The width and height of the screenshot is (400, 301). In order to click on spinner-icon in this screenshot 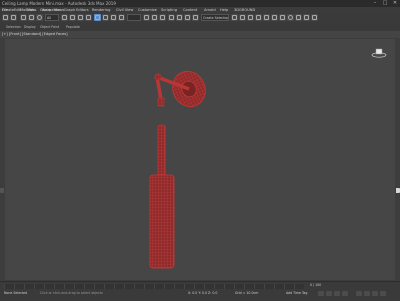, I will do `click(195, 17)`.